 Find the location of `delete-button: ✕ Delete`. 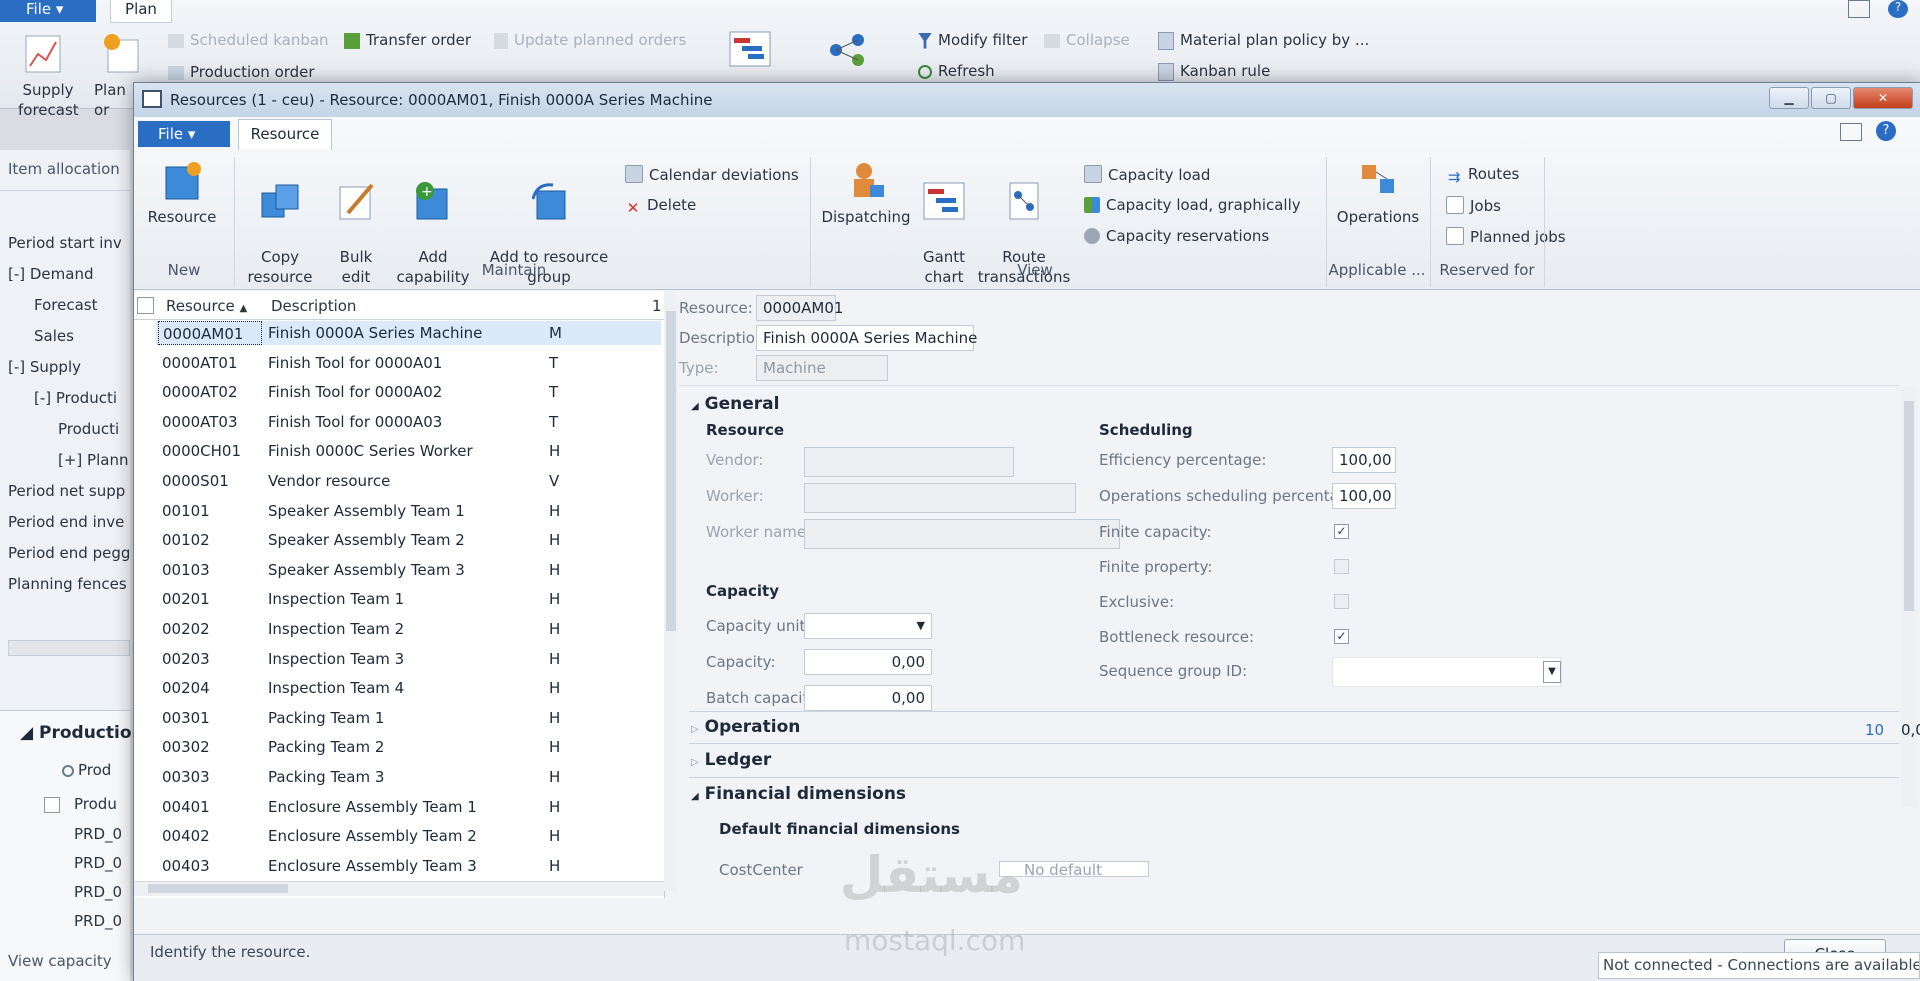

delete-button: ✕ Delete is located at coordinates (661, 206).